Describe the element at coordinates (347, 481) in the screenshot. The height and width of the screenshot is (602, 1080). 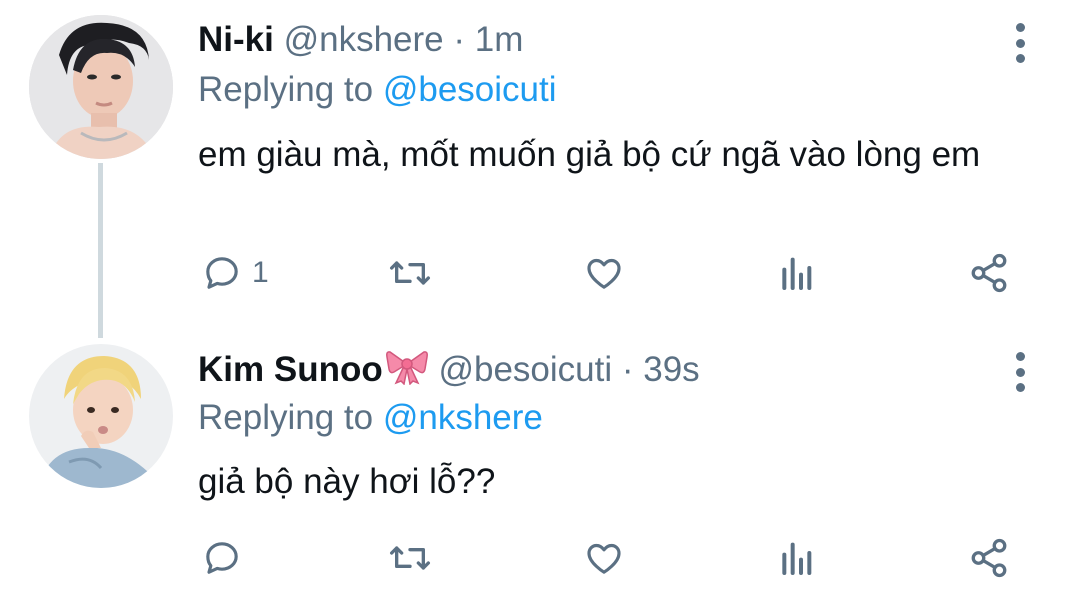
I see `tweet-text: giả bộ này hơi lỗ??` at that location.